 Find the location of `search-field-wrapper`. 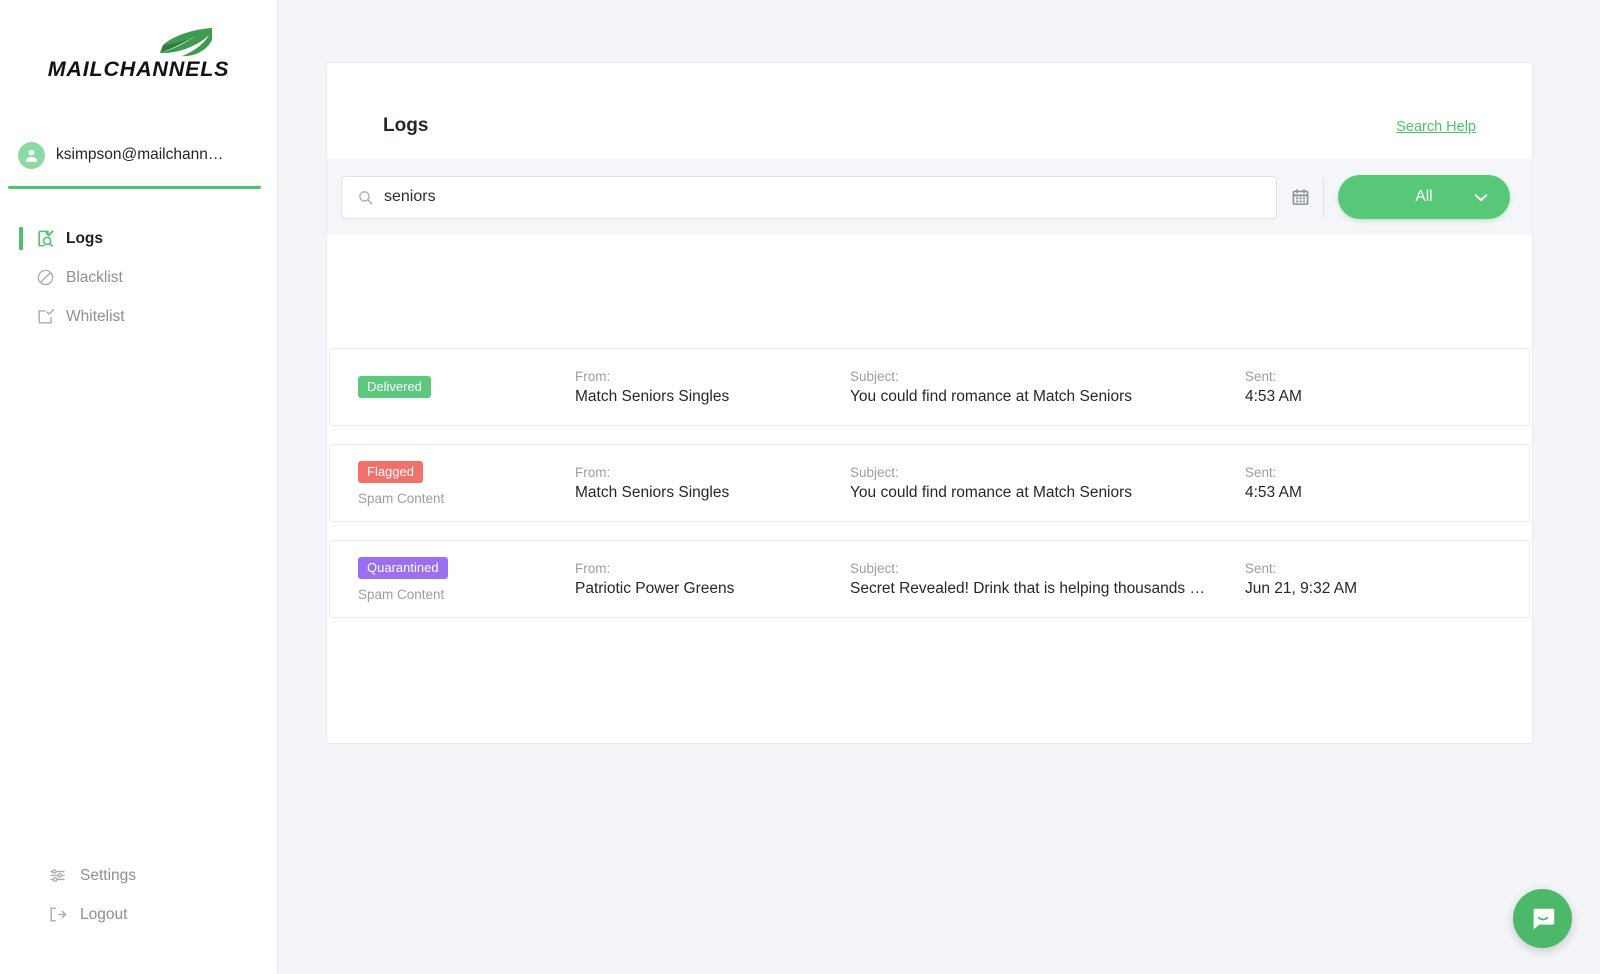

search-field-wrapper is located at coordinates (809, 197).